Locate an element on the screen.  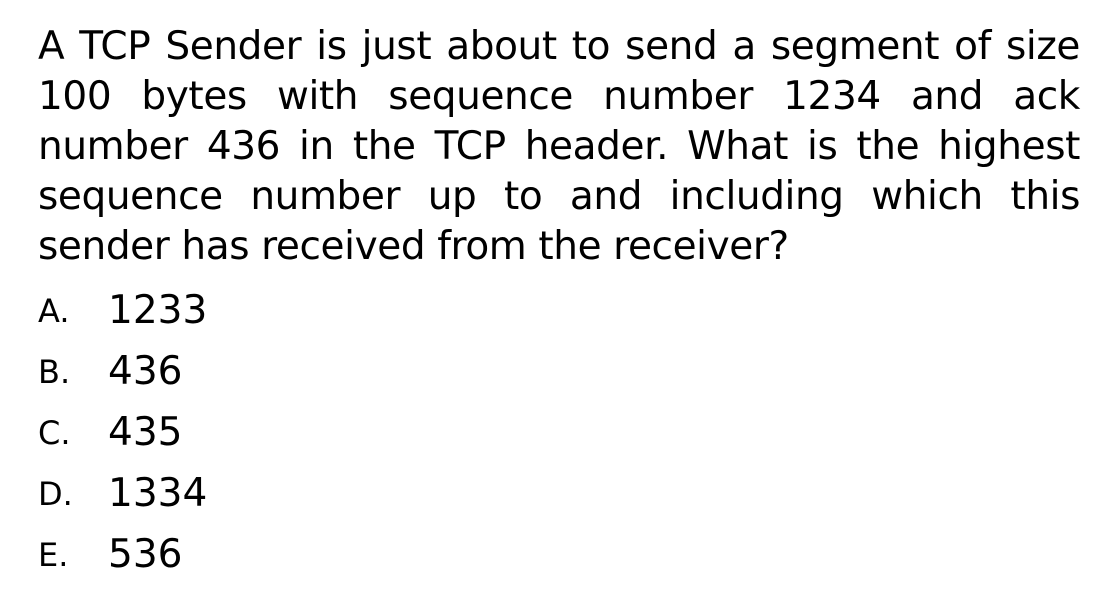
option-value: 435 is located at coordinates (145, 432).